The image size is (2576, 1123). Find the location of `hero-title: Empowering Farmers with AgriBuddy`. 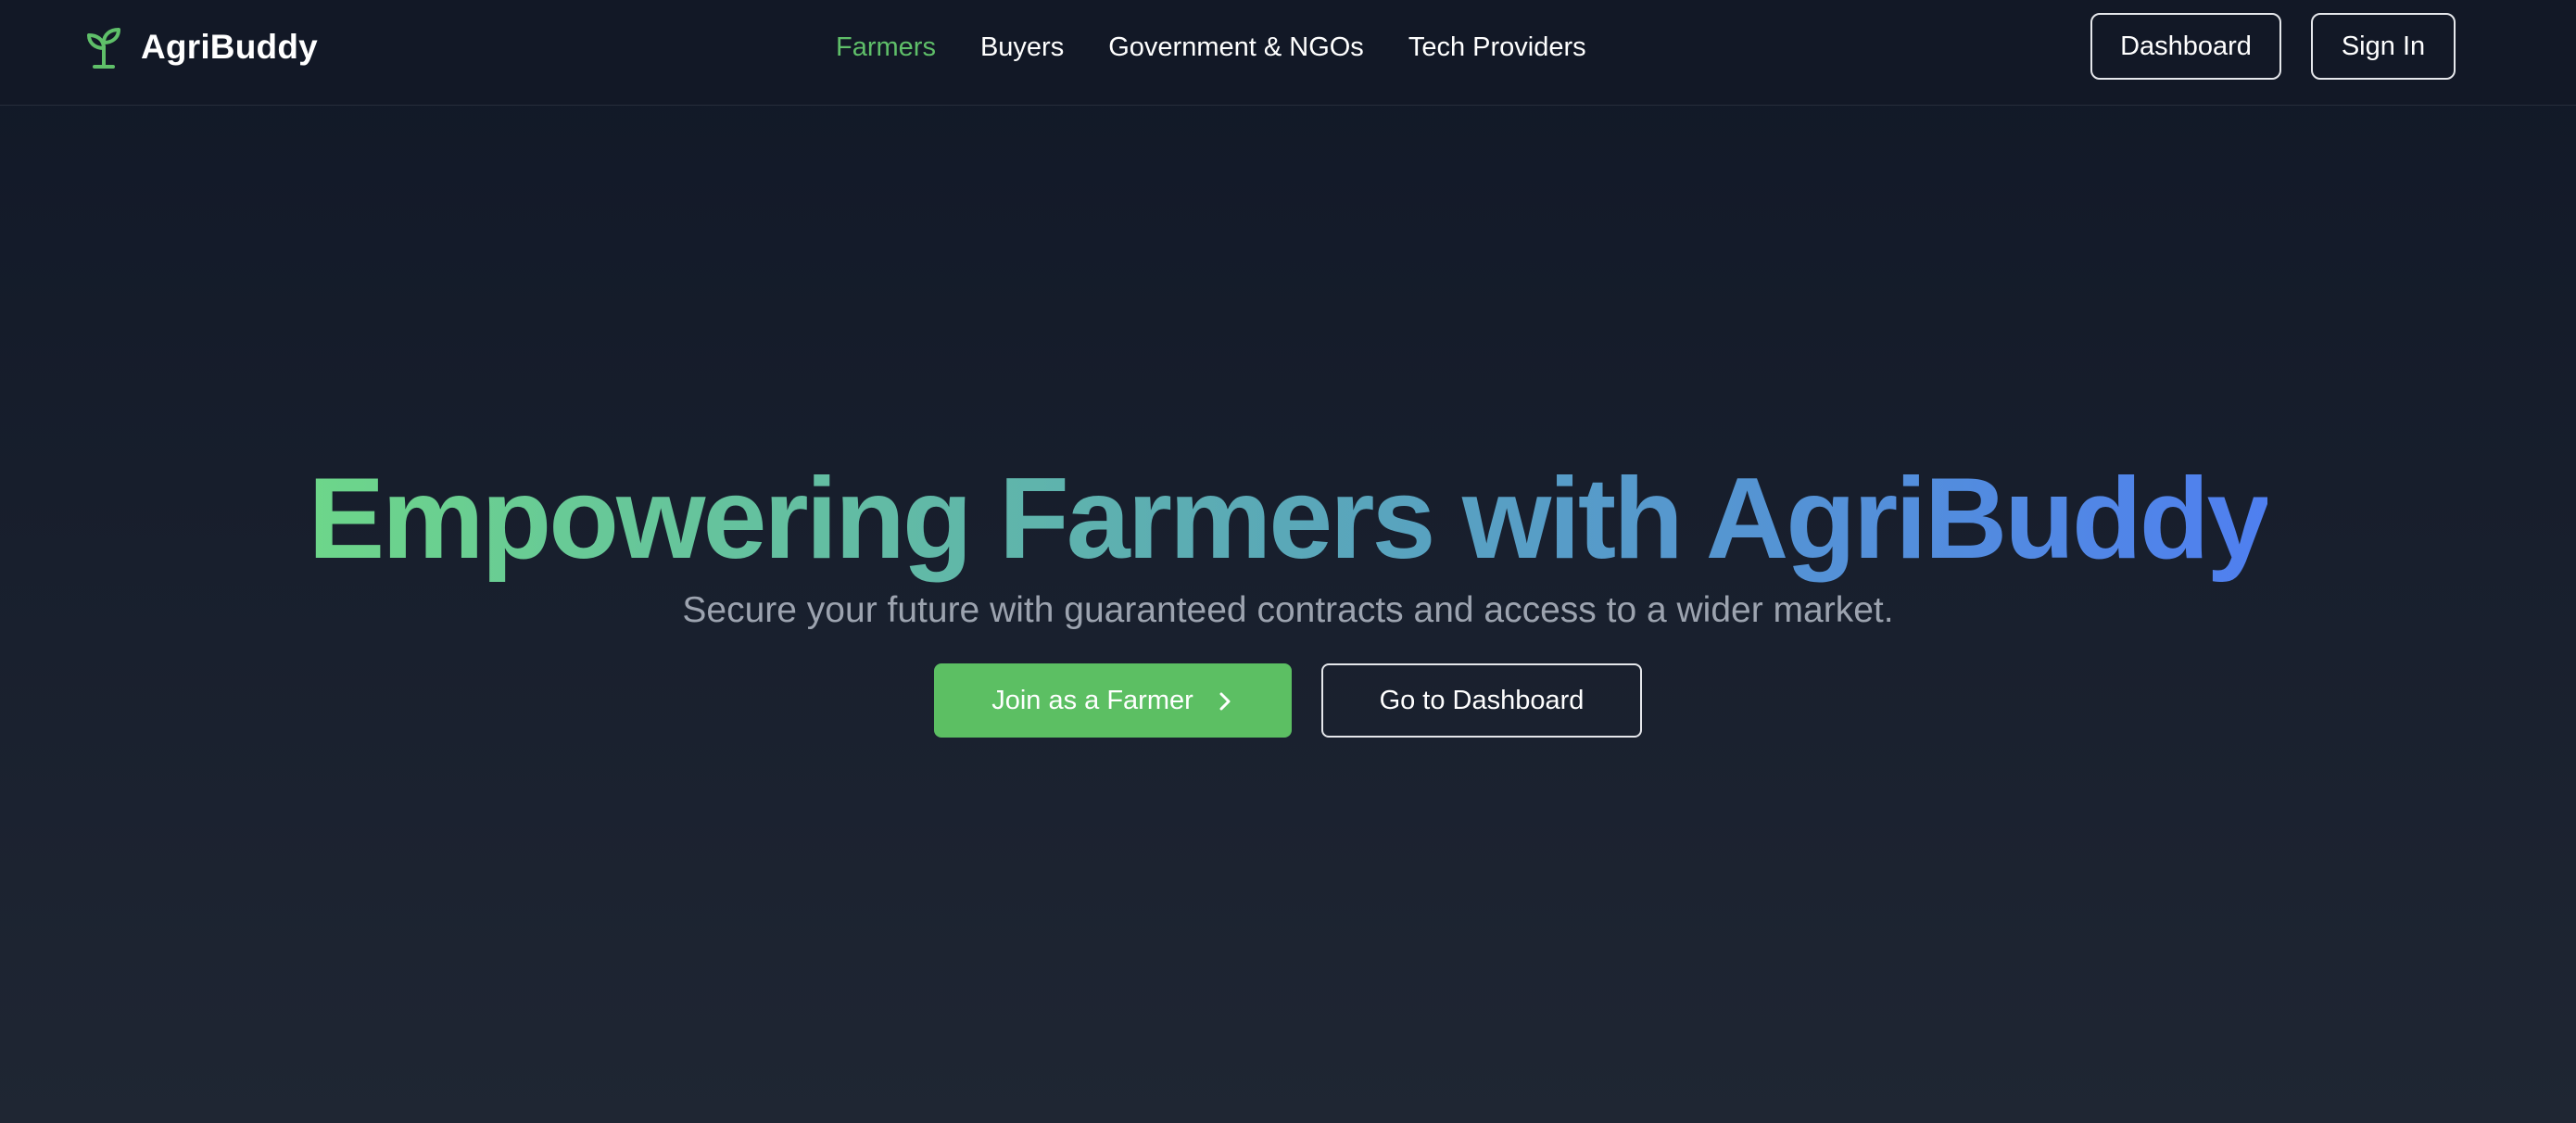

hero-title: Empowering Farmers with AgriBuddy is located at coordinates (1289, 519).